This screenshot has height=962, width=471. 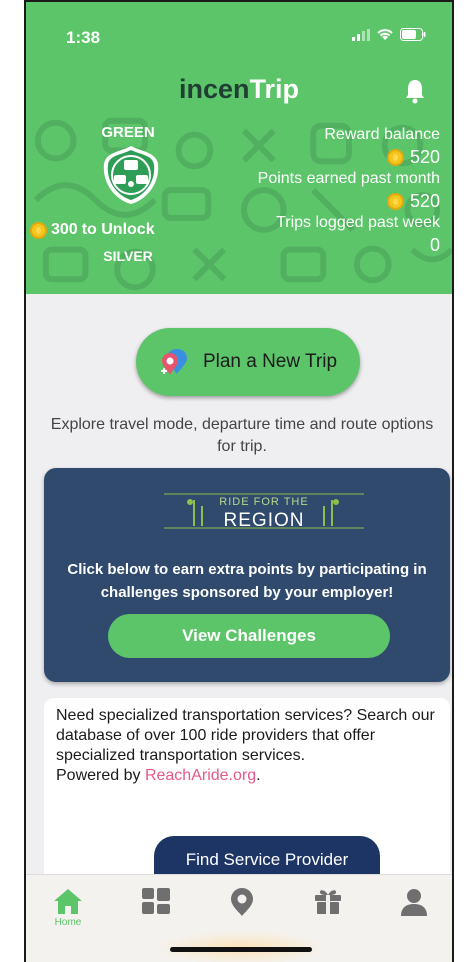 I want to click on points-month-value: 520, so click(x=424, y=201).